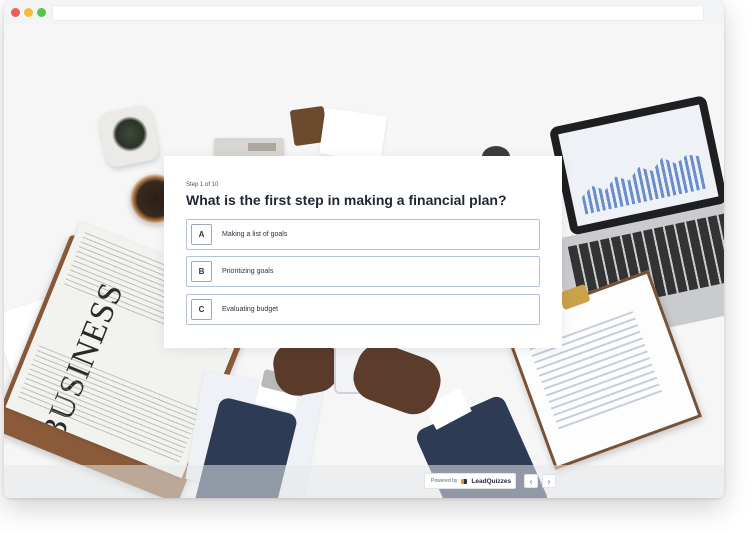  I want to click on option-letter-badge: C, so click(201, 309).